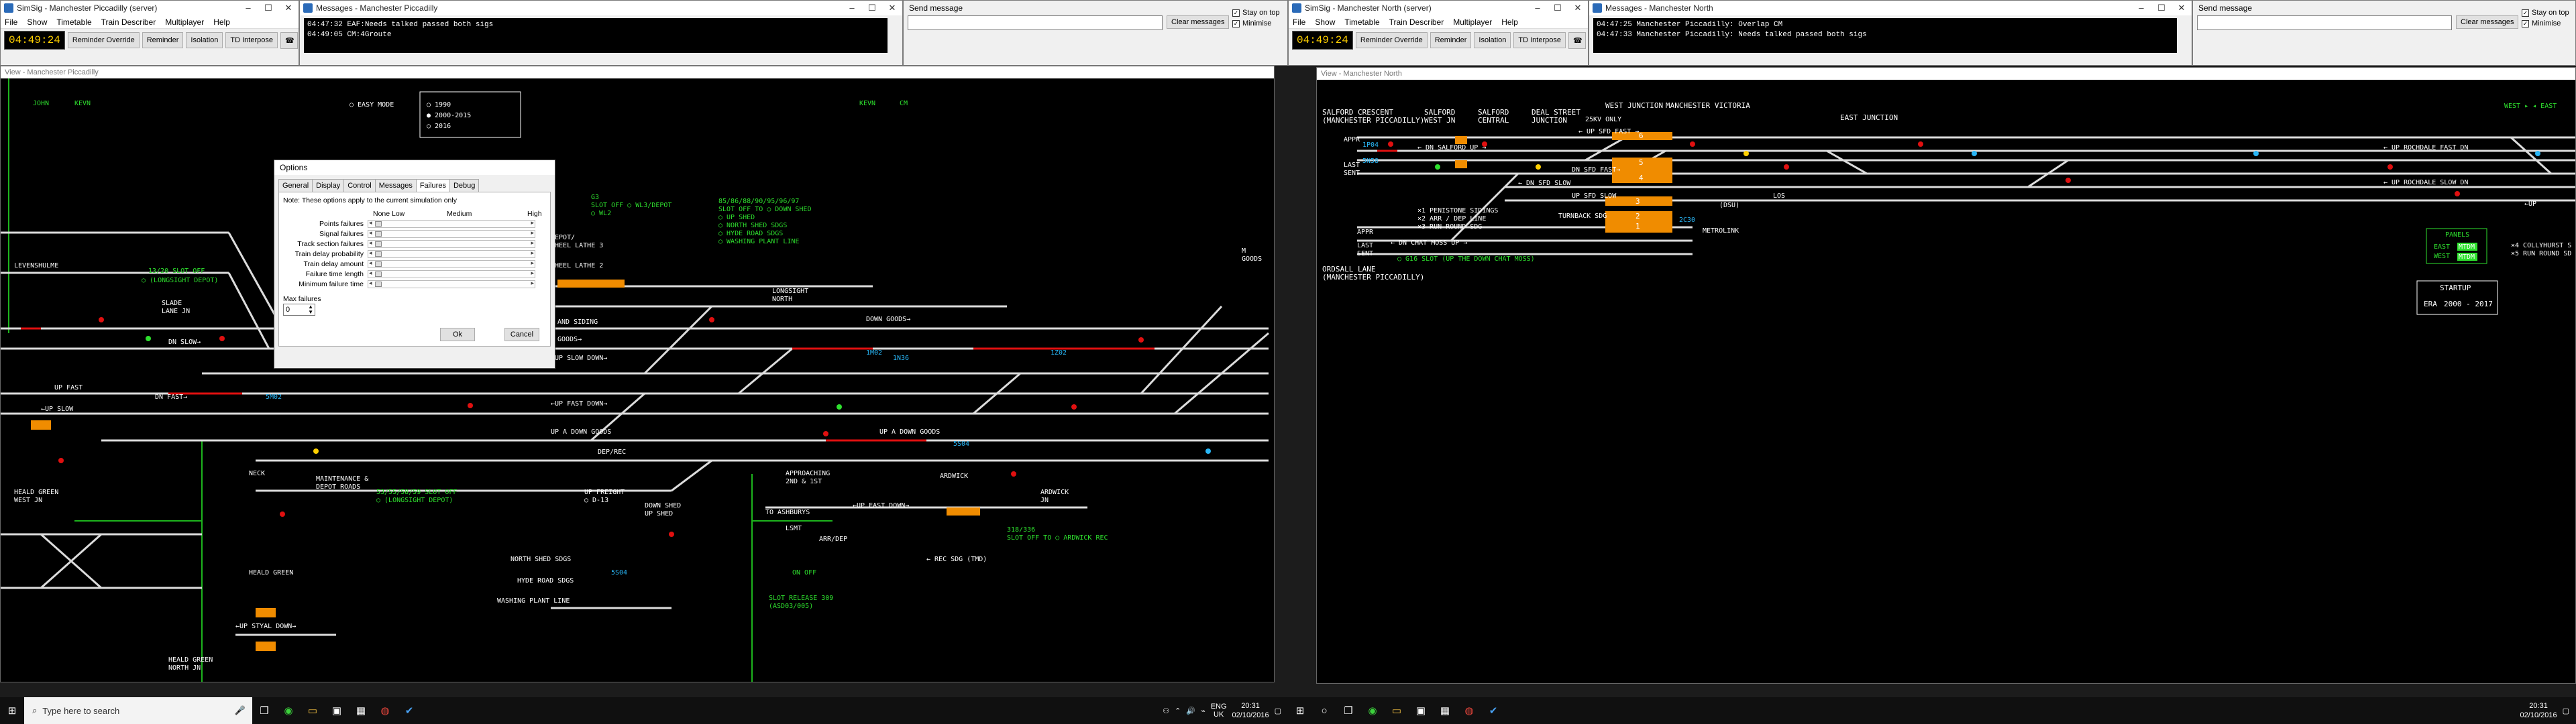 This screenshot has height=724, width=2576. What do you see at coordinates (1166, 711) in the screenshot?
I see `people-icon: ⚇` at bounding box center [1166, 711].